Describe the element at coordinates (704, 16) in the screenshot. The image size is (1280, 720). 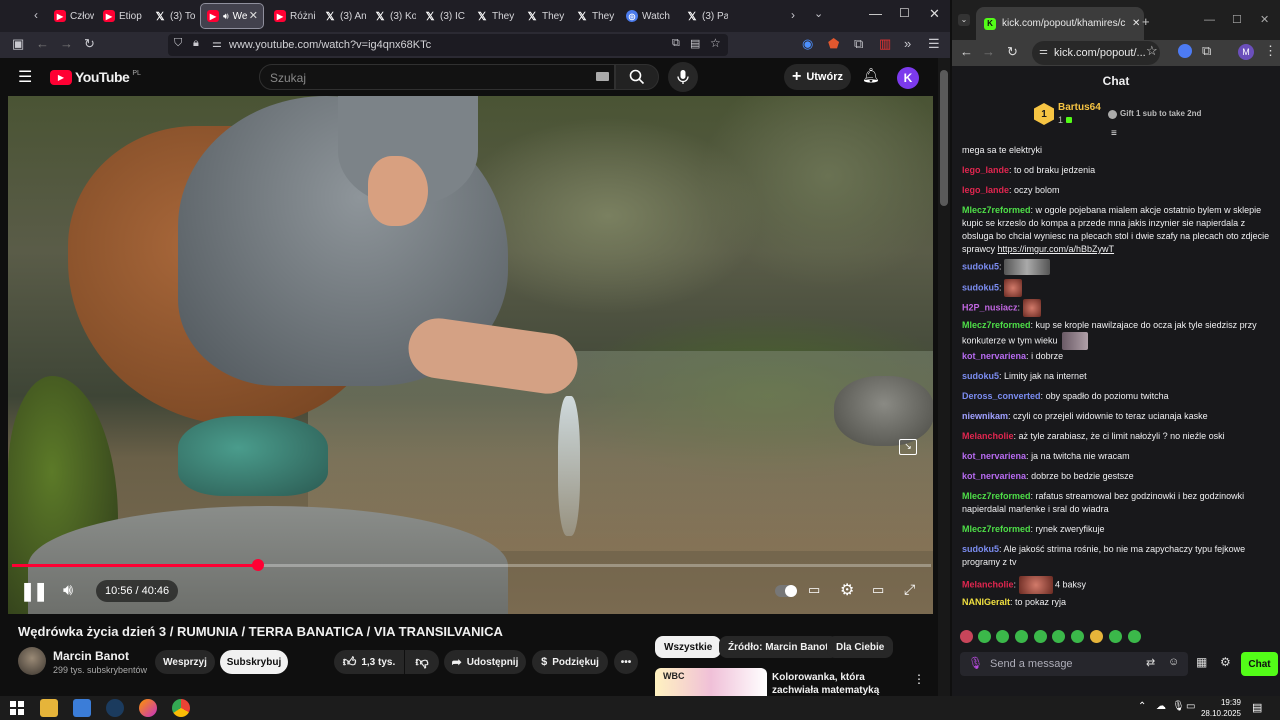
I see `browser-tab: 𝕏 (3) Pa` at that location.